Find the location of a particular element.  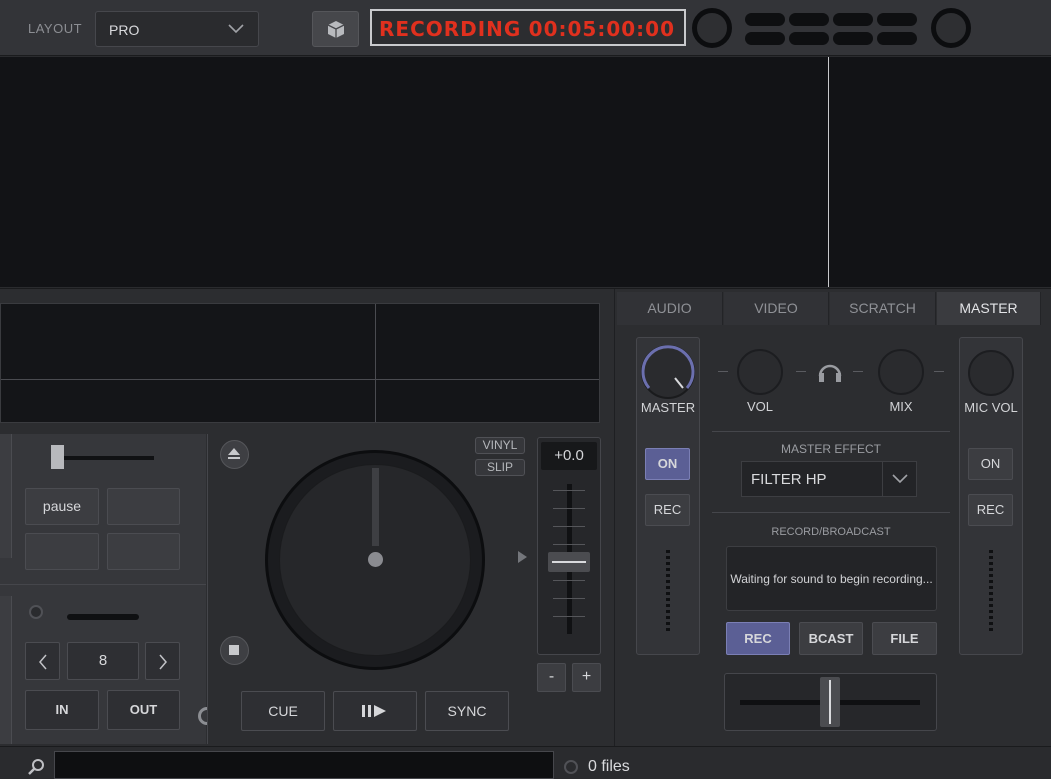

mix-knob is located at coordinates (901, 372).